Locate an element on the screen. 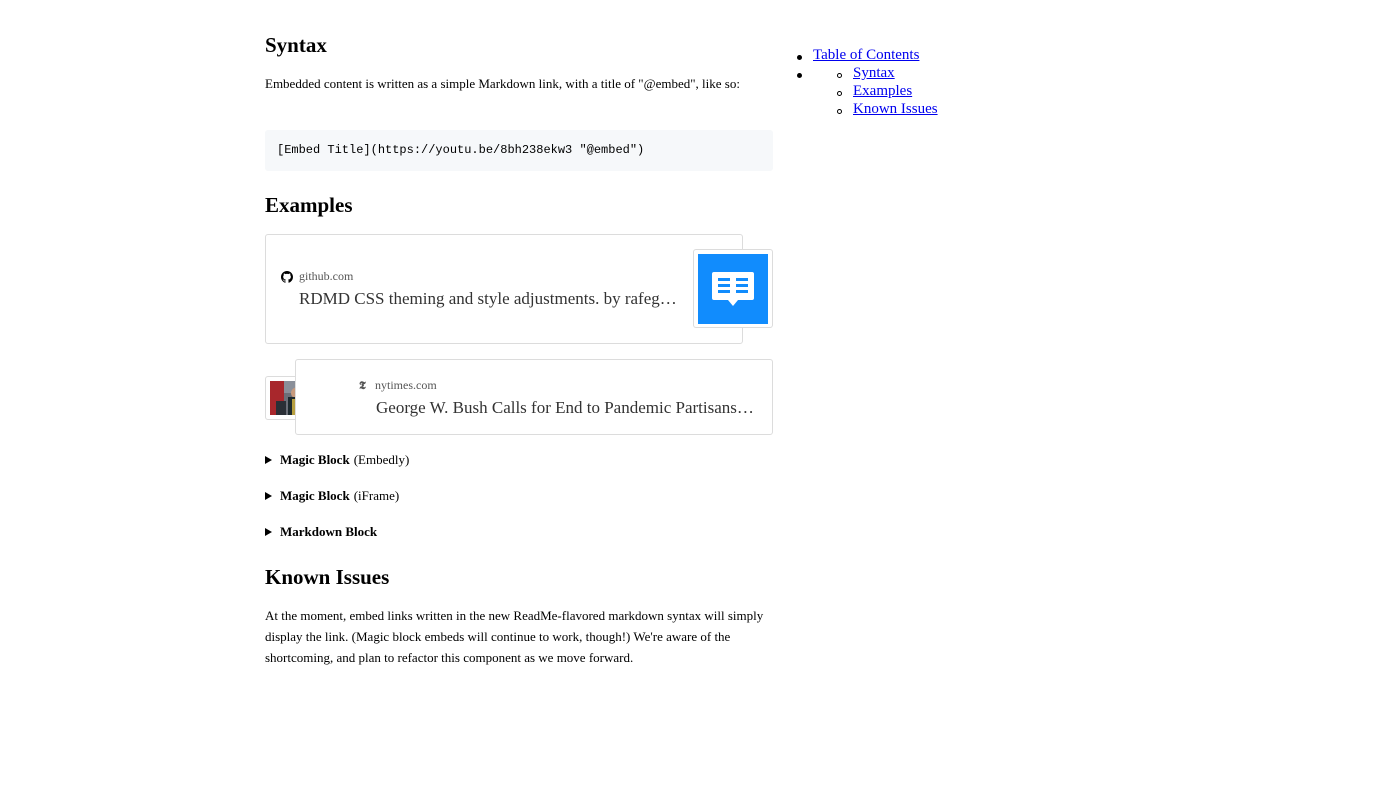 The height and width of the screenshot is (800, 1400). toc-item-syntax: Syntax is located at coordinates (874, 73).